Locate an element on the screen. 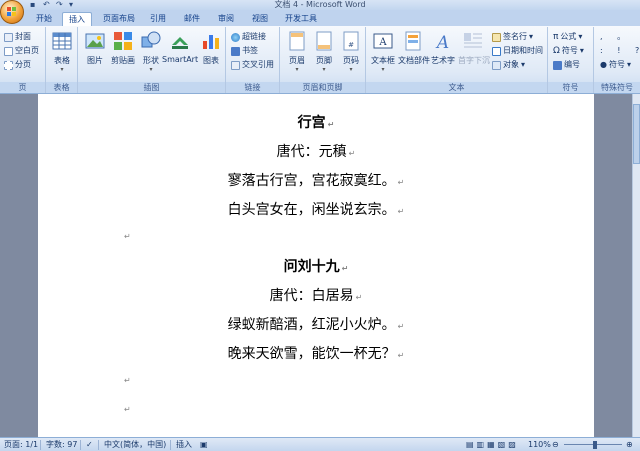  smartart-button: SmartArt is located at coordinates (180, 47).